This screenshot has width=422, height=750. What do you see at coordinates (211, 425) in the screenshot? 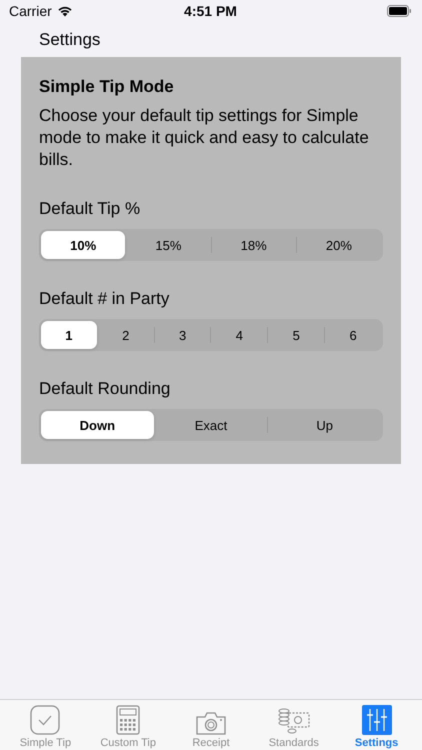
I see `segment-option: Exact` at bounding box center [211, 425].